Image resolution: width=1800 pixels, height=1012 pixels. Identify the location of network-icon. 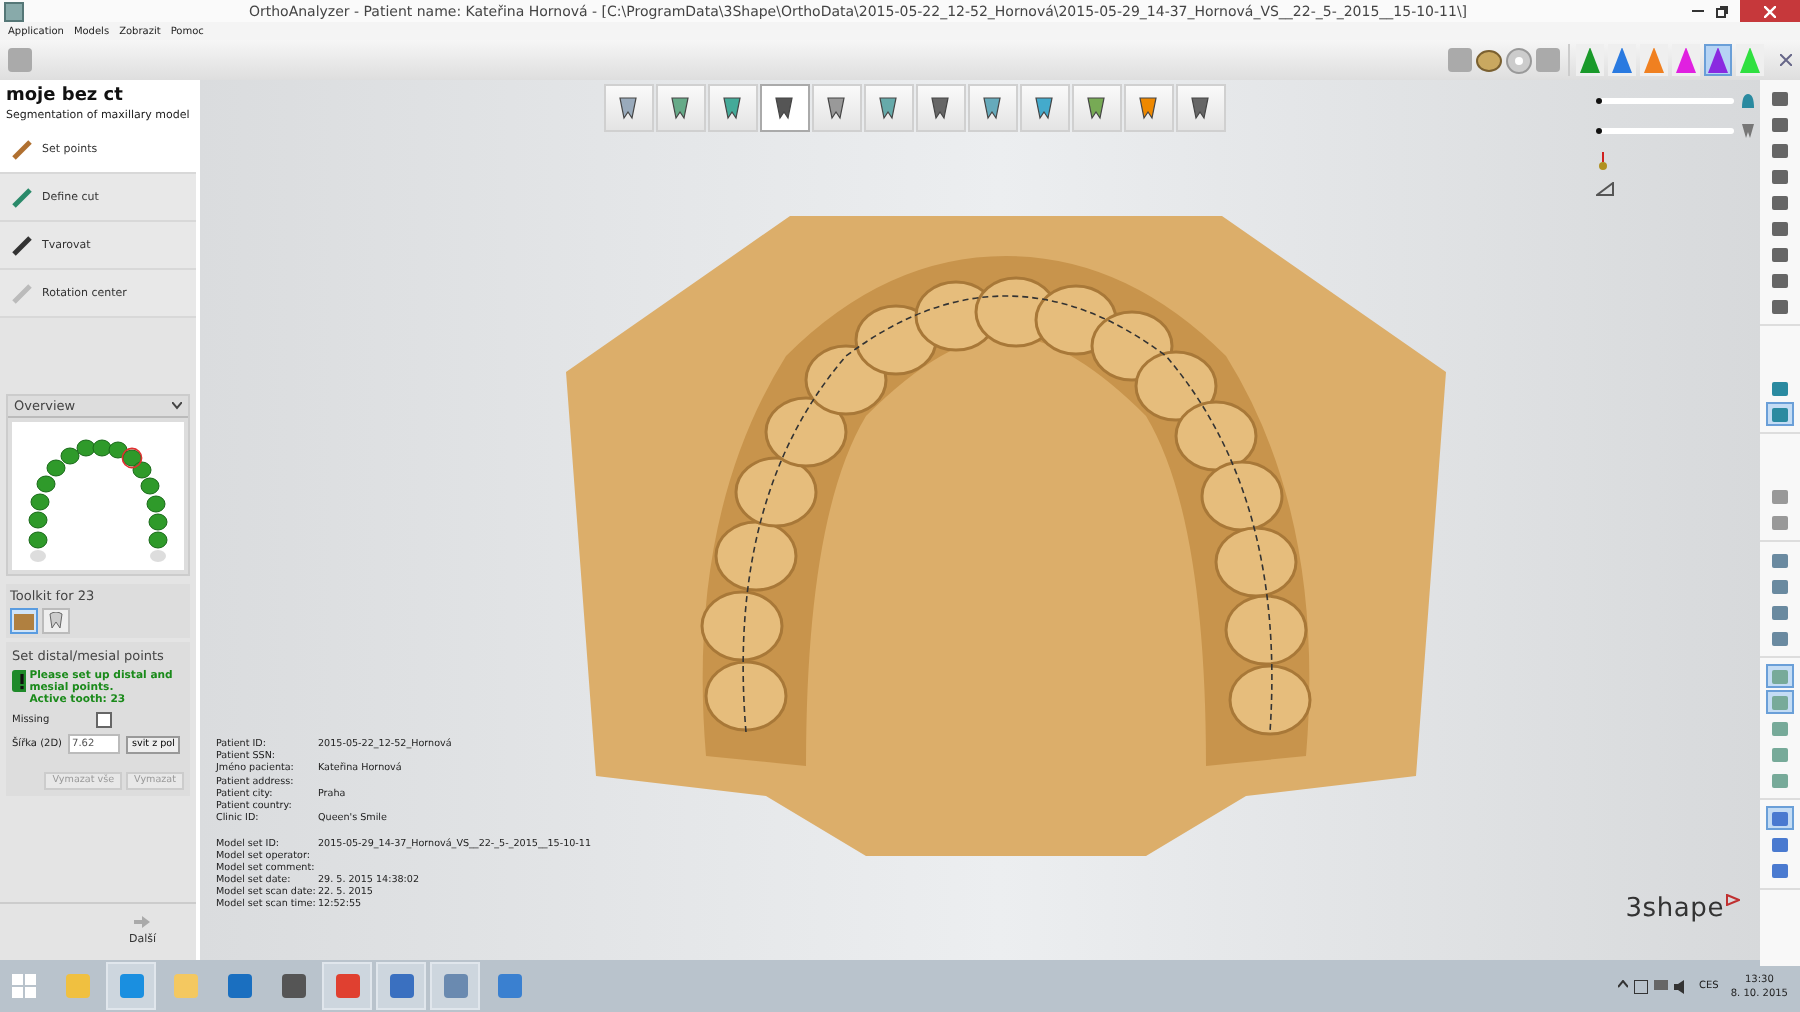
(1660, 986).